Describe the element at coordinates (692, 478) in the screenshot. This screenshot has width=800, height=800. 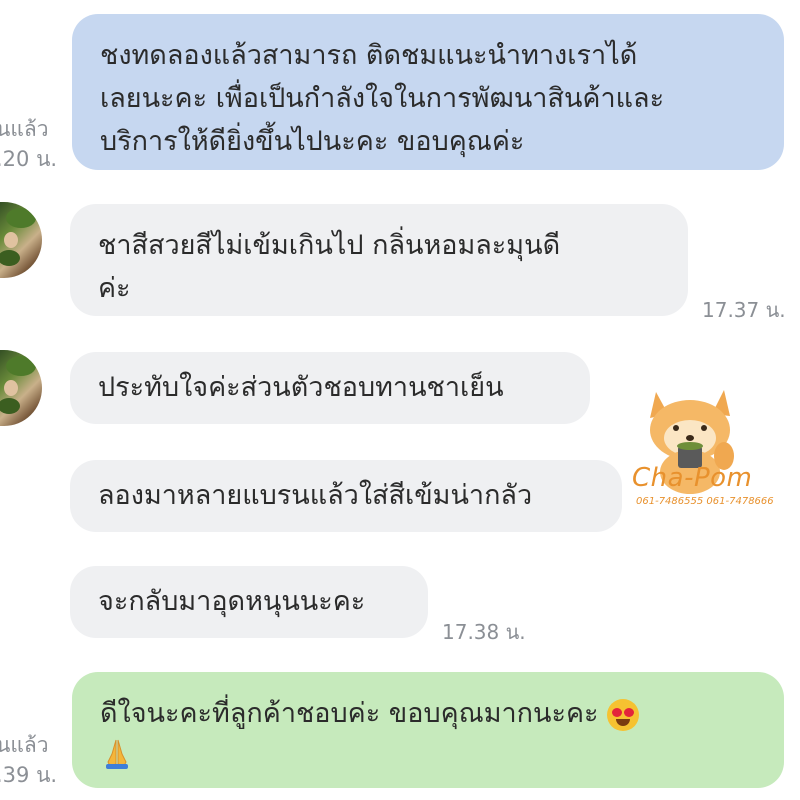
I see `watermark-brand: Cha-Pom` at that location.